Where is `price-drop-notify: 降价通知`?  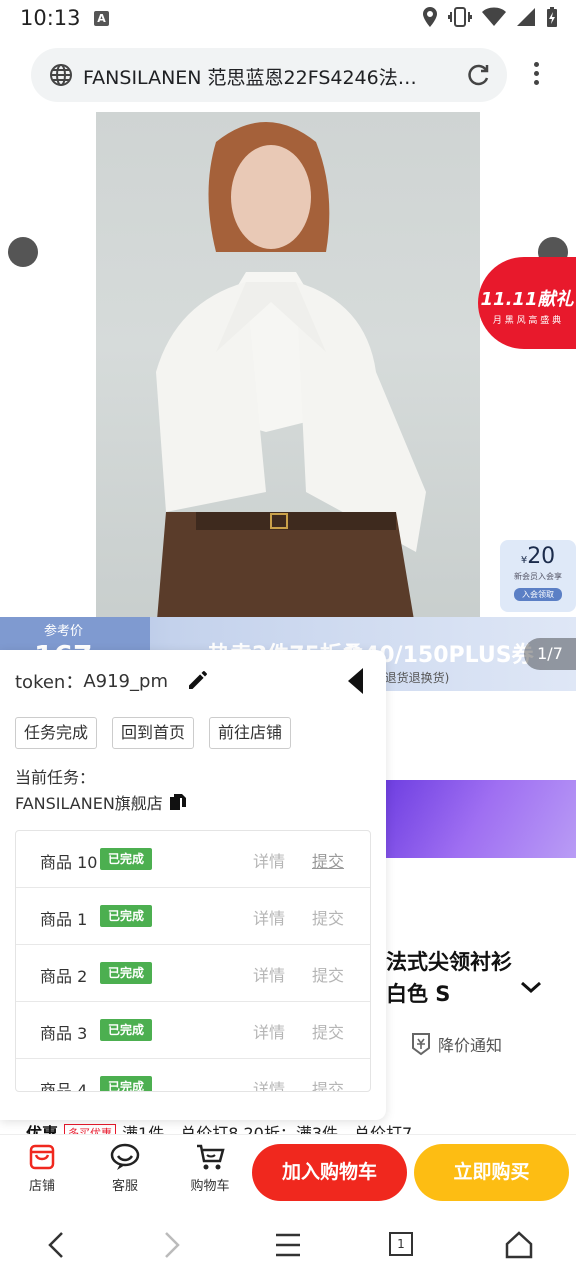 price-drop-notify: 降价通知 is located at coordinates (456, 1044).